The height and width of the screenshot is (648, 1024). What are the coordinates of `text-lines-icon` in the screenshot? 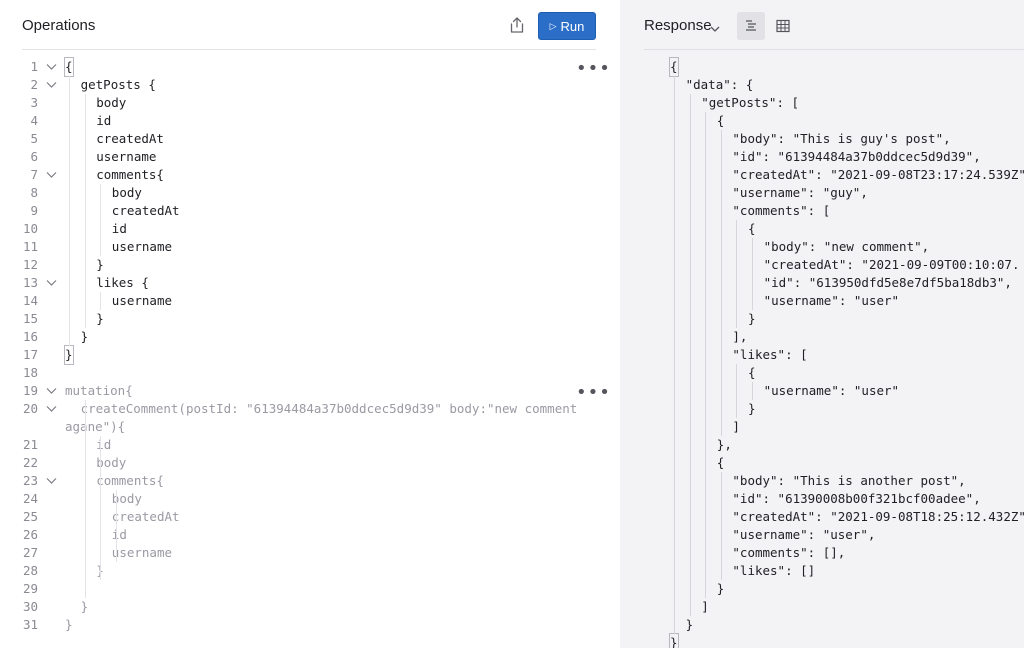 It's located at (751, 25).